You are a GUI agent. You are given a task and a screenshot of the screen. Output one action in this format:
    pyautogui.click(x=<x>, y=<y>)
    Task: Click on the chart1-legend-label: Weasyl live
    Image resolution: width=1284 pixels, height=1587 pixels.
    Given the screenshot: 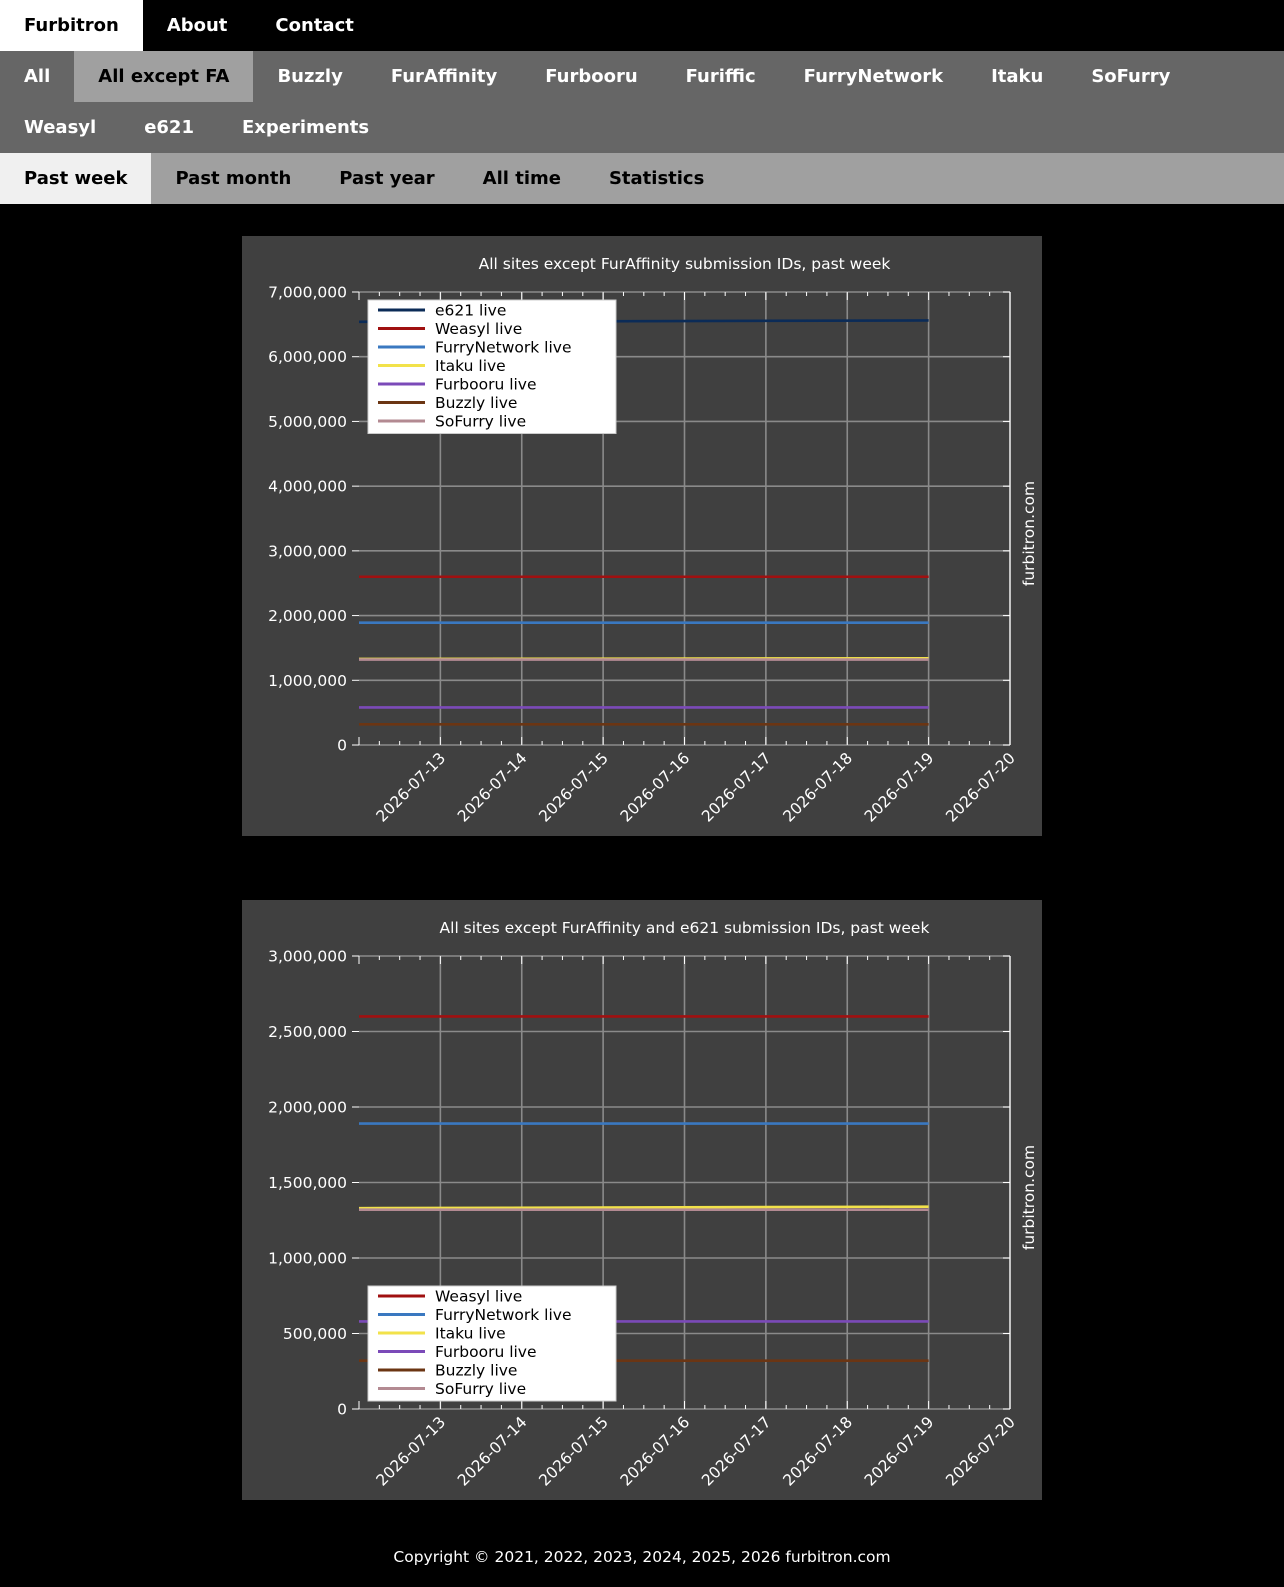 What is the action you would take?
    pyautogui.click(x=478, y=1297)
    